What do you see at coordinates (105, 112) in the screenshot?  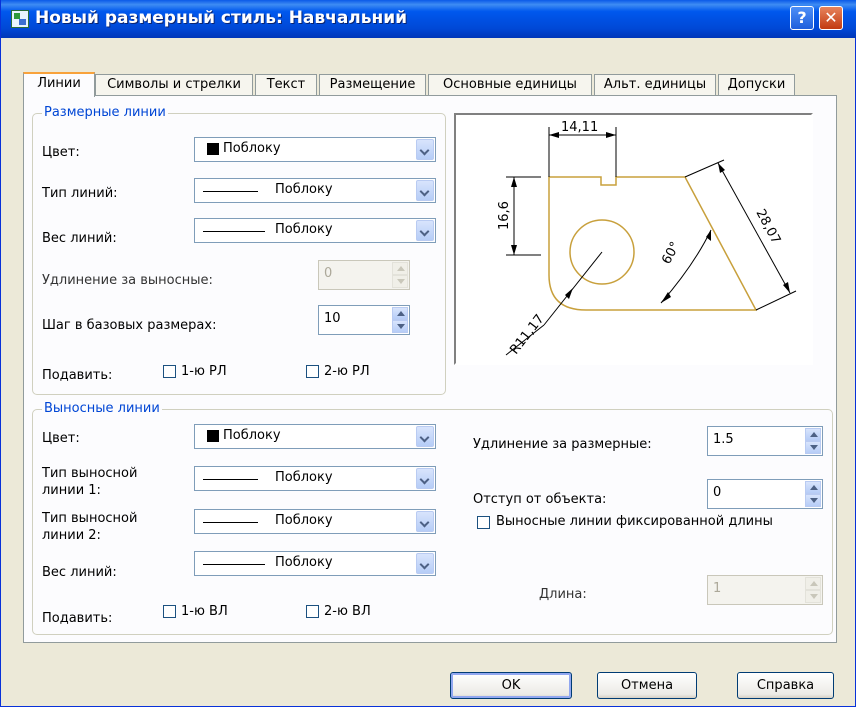 I see `dim-lines-legend: Размерные линии` at bounding box center [105, 112].